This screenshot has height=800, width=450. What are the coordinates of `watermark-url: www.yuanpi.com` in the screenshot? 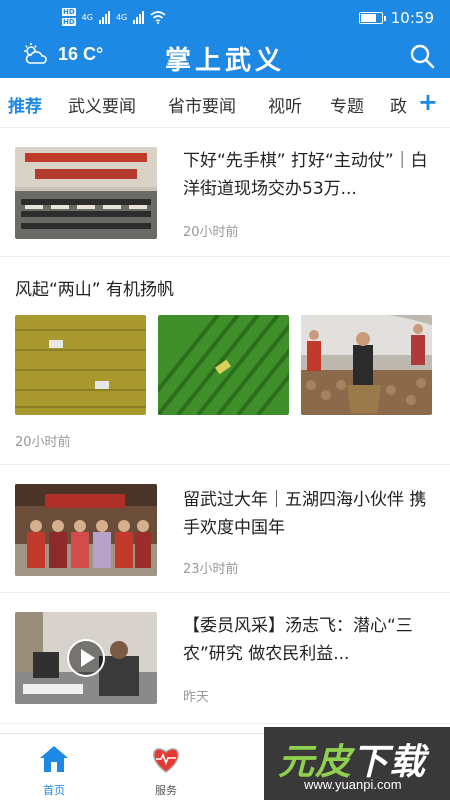 It's located at (353, 784).